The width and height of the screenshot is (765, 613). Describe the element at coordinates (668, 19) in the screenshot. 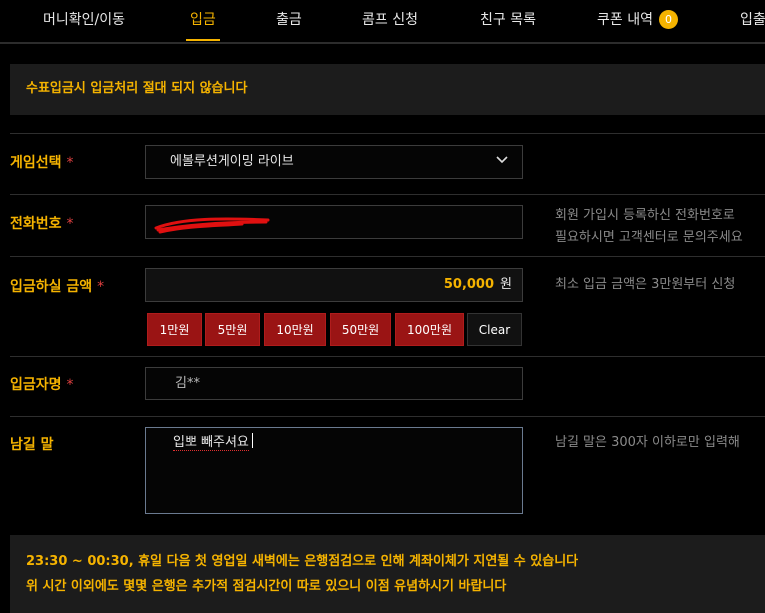

I see `coupon-count-badge: 0` at that location.